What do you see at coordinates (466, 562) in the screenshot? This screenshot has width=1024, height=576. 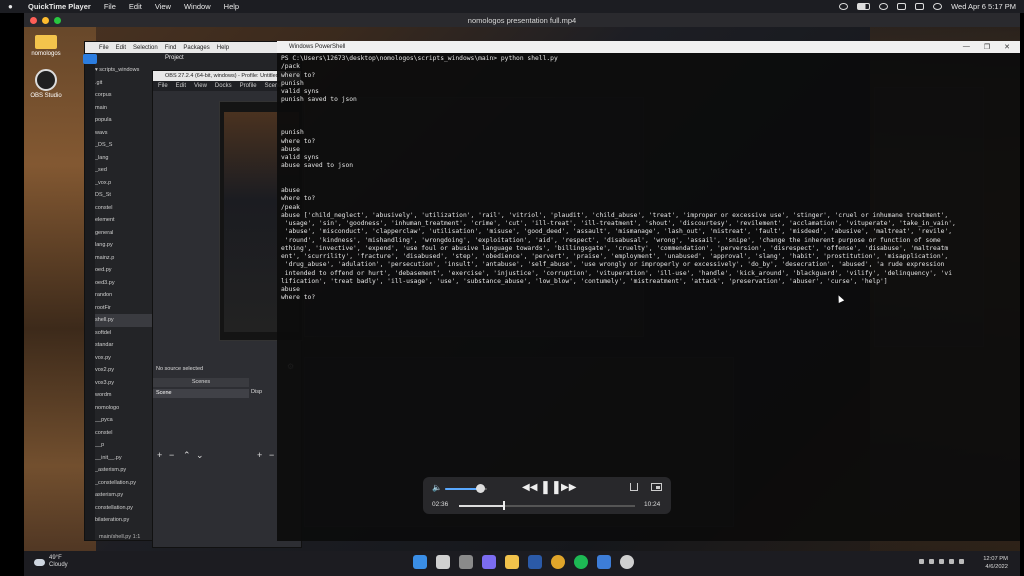 I see `task-view-icon` at bounding box center [466, 562].